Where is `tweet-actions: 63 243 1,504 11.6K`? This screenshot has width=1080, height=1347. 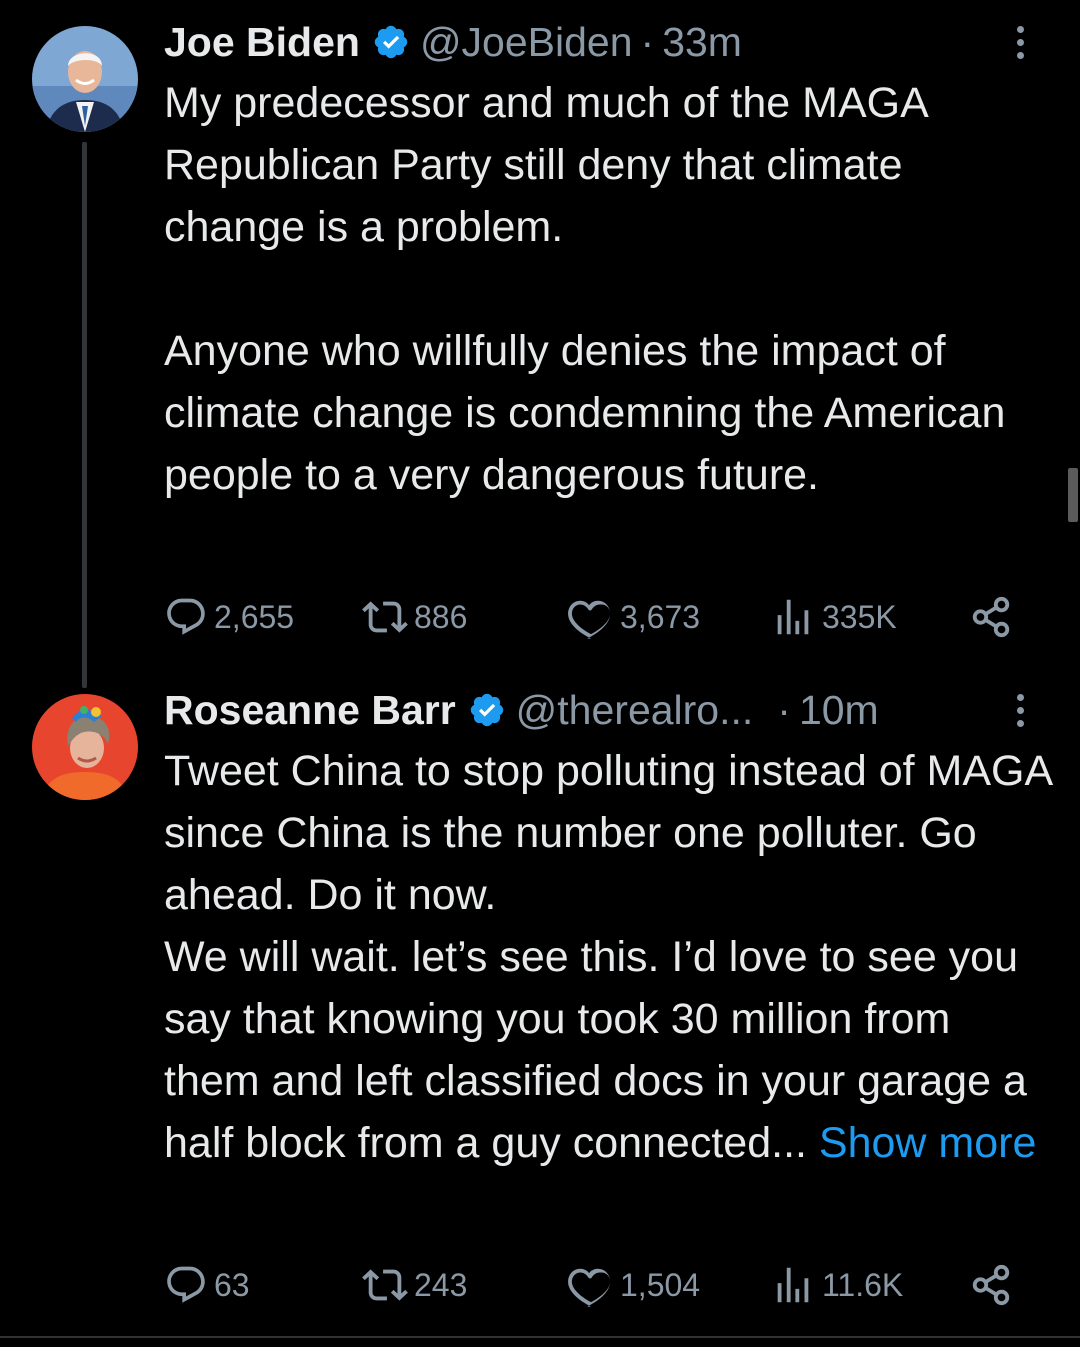 tweet-actions: 63 243 1,504 11.6K is located at coordinates (594, 1285).